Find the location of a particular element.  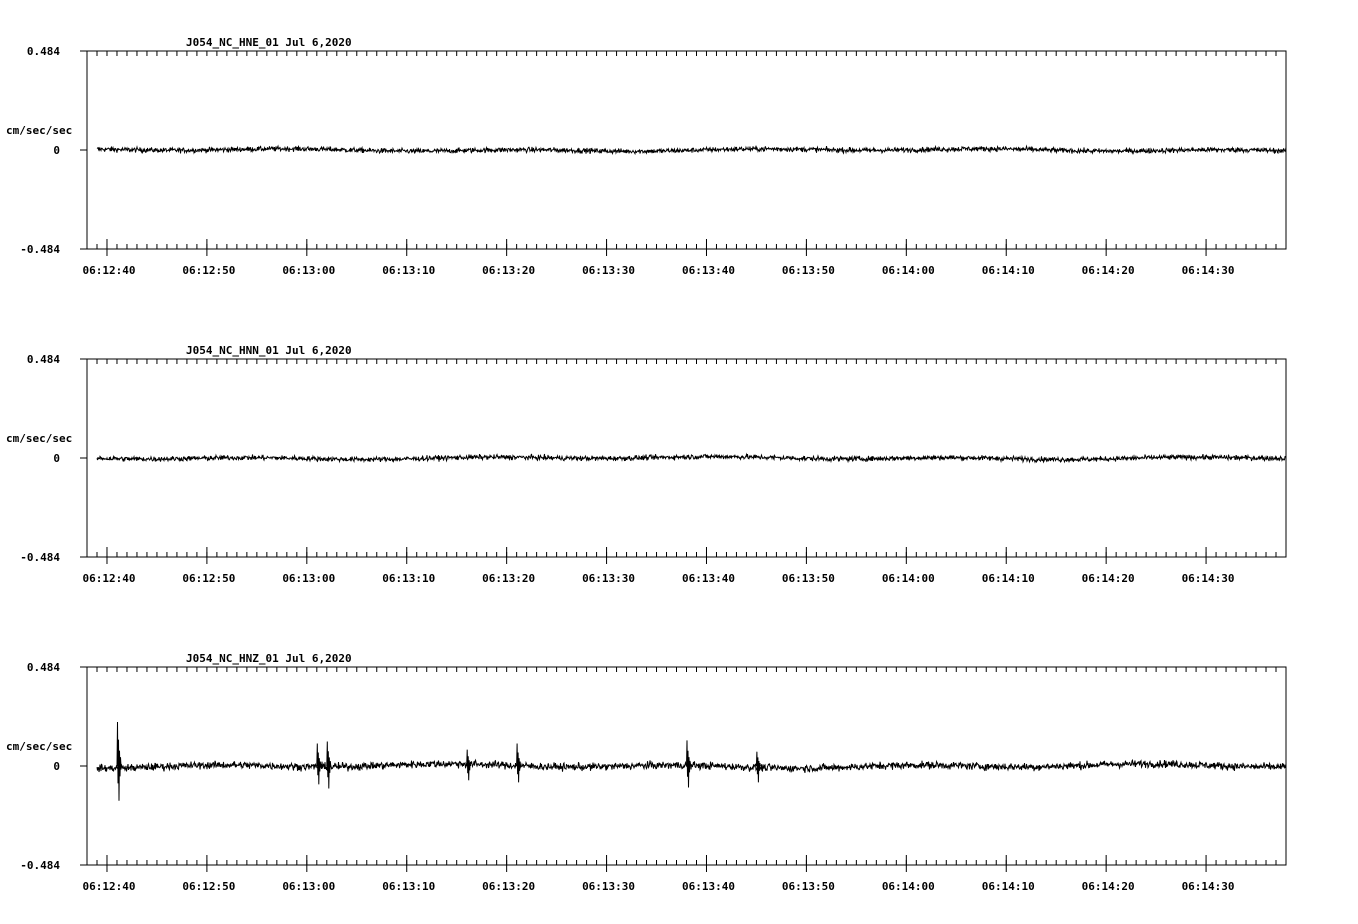

chart-title: J054_NC_HNN_01 Jul 6,2020 is located at coordinates (269, 350).